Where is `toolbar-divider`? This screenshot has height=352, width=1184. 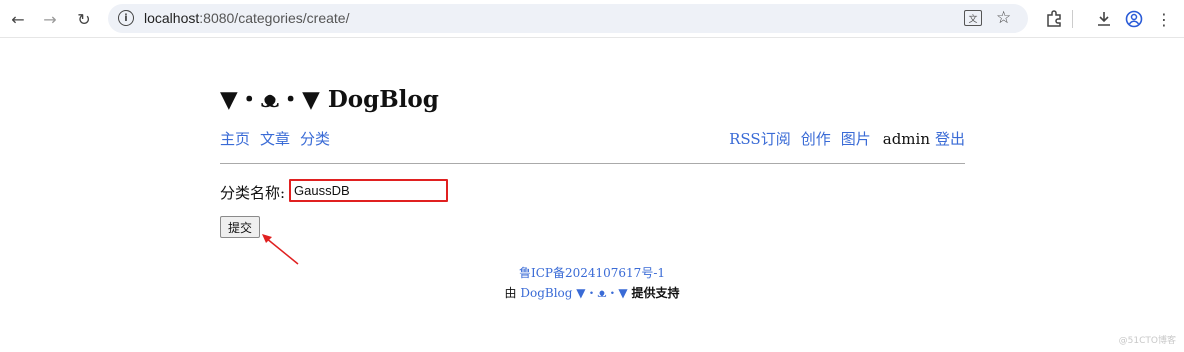
toolbar-divider is located at coordinates (1072, 19).